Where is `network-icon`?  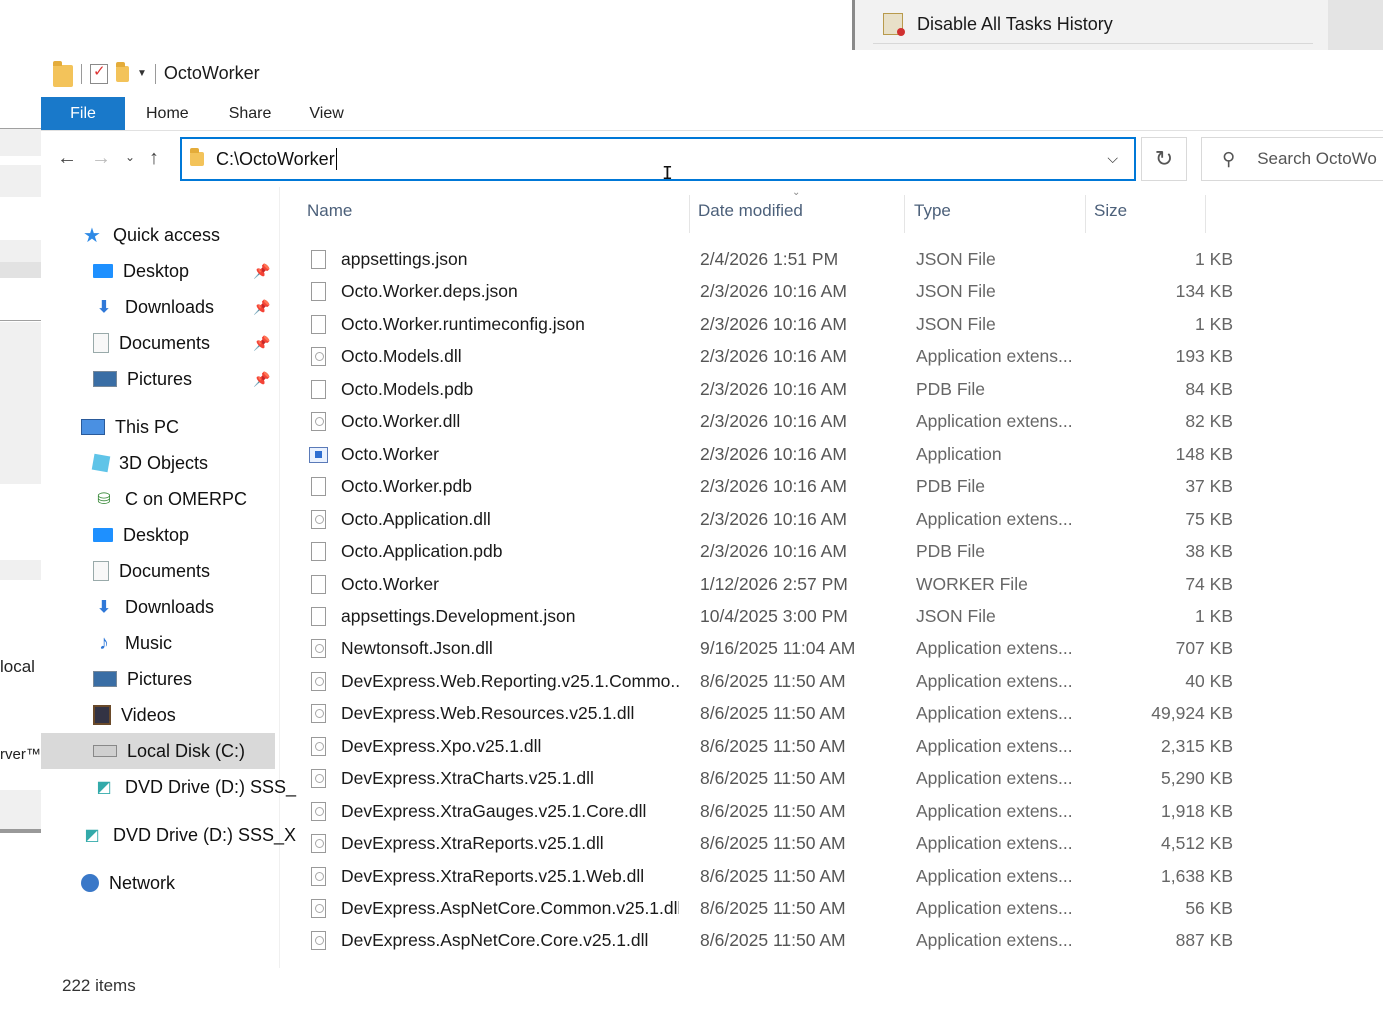 network-icon is located at coordinates (90, 883).